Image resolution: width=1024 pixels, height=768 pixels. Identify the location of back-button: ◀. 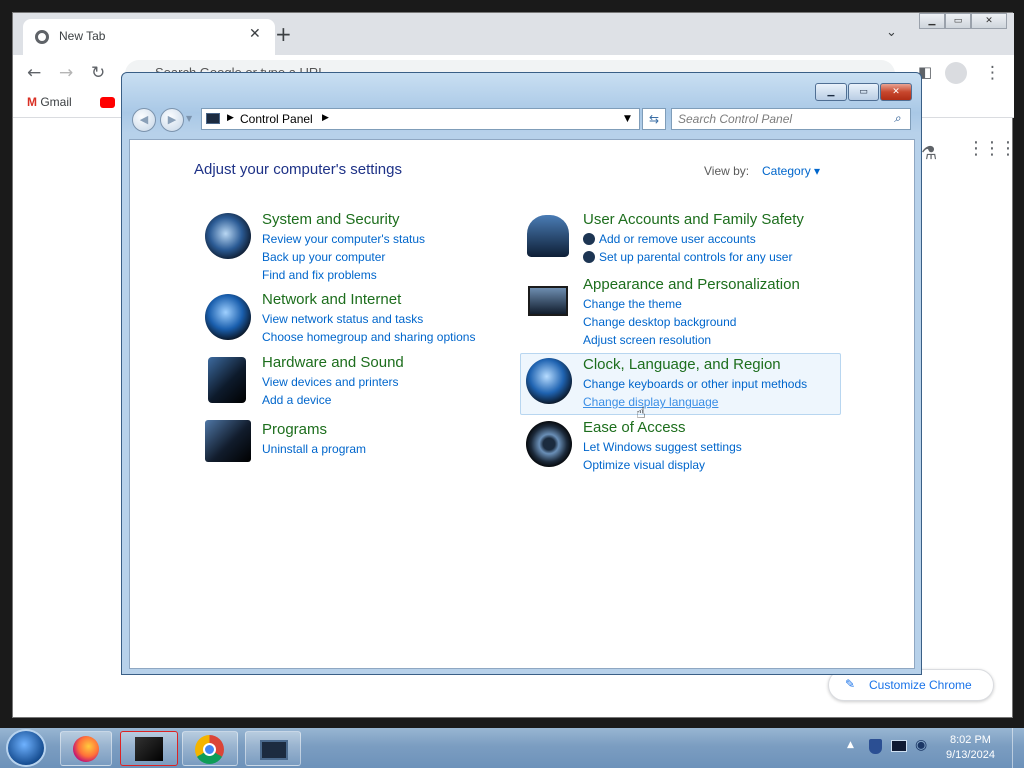
(144, 120).